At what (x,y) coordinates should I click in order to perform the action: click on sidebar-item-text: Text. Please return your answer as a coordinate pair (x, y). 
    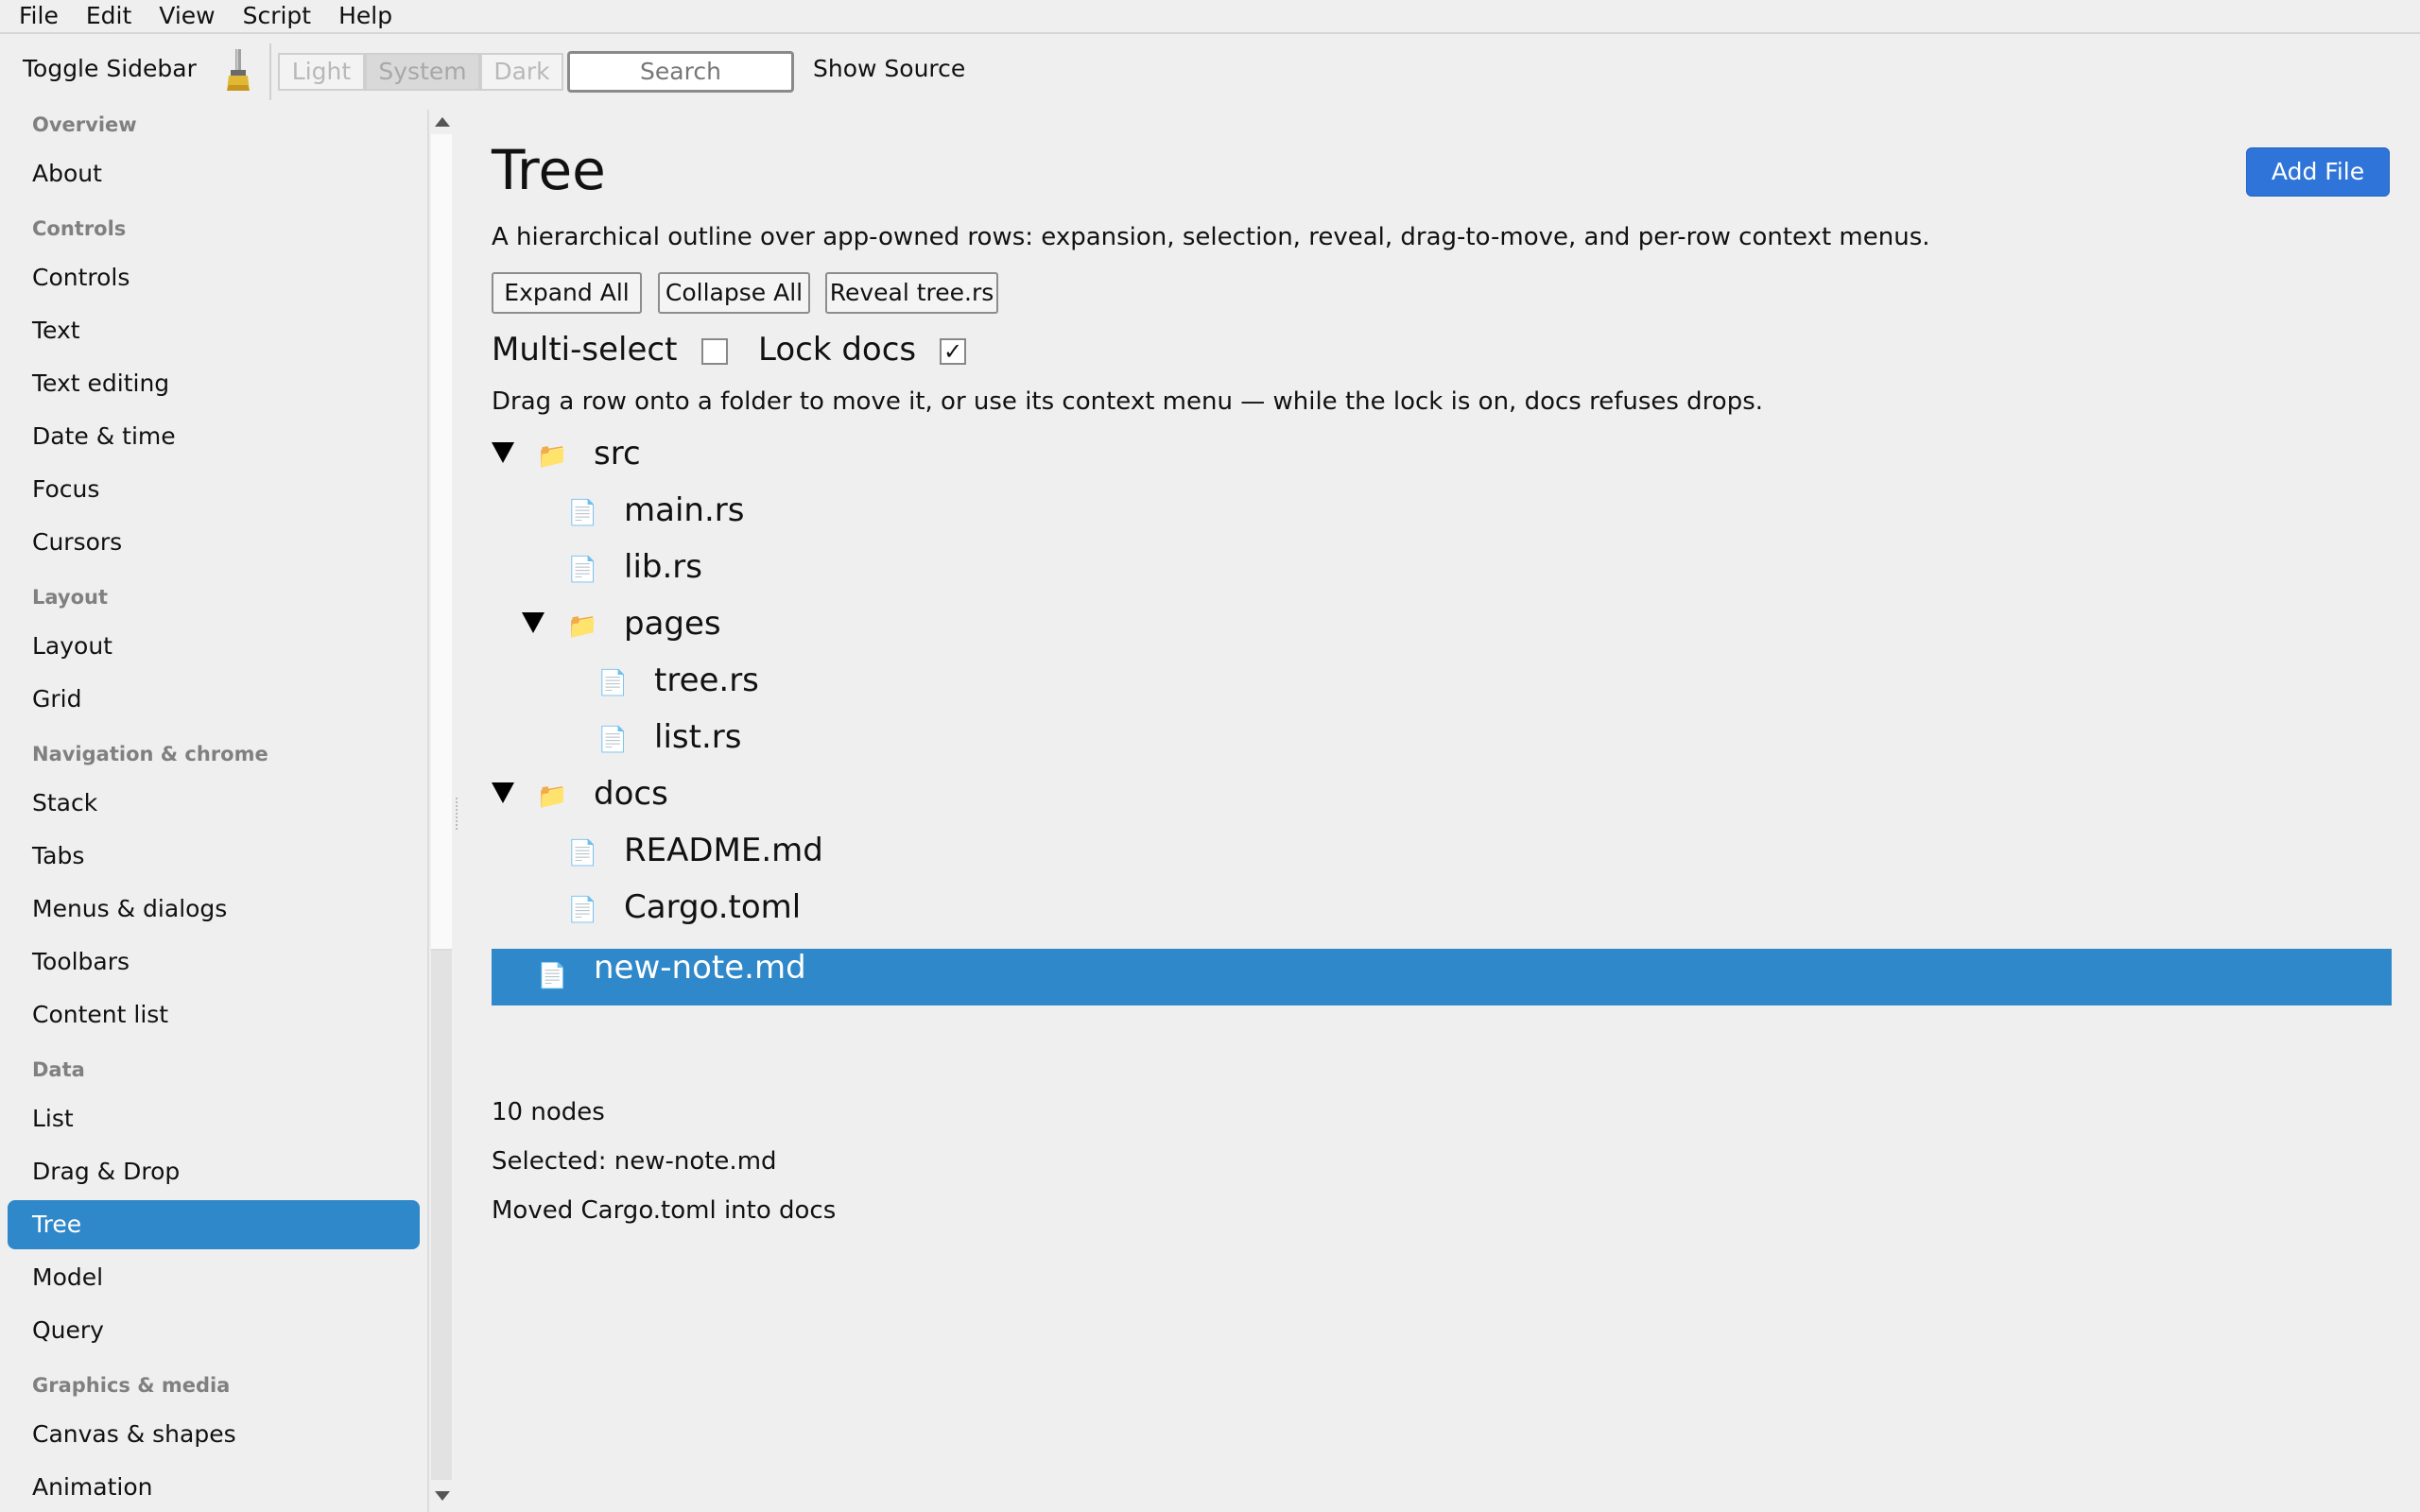
    Looking at the image, I should click on (214, 330).